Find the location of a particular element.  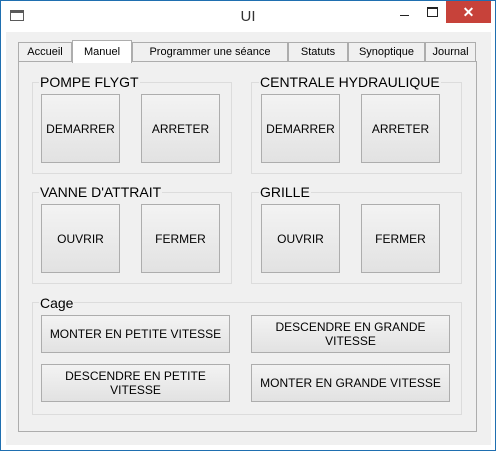

pompe-demarrer-button: DEMARRER is located at coordinates (80, 128).